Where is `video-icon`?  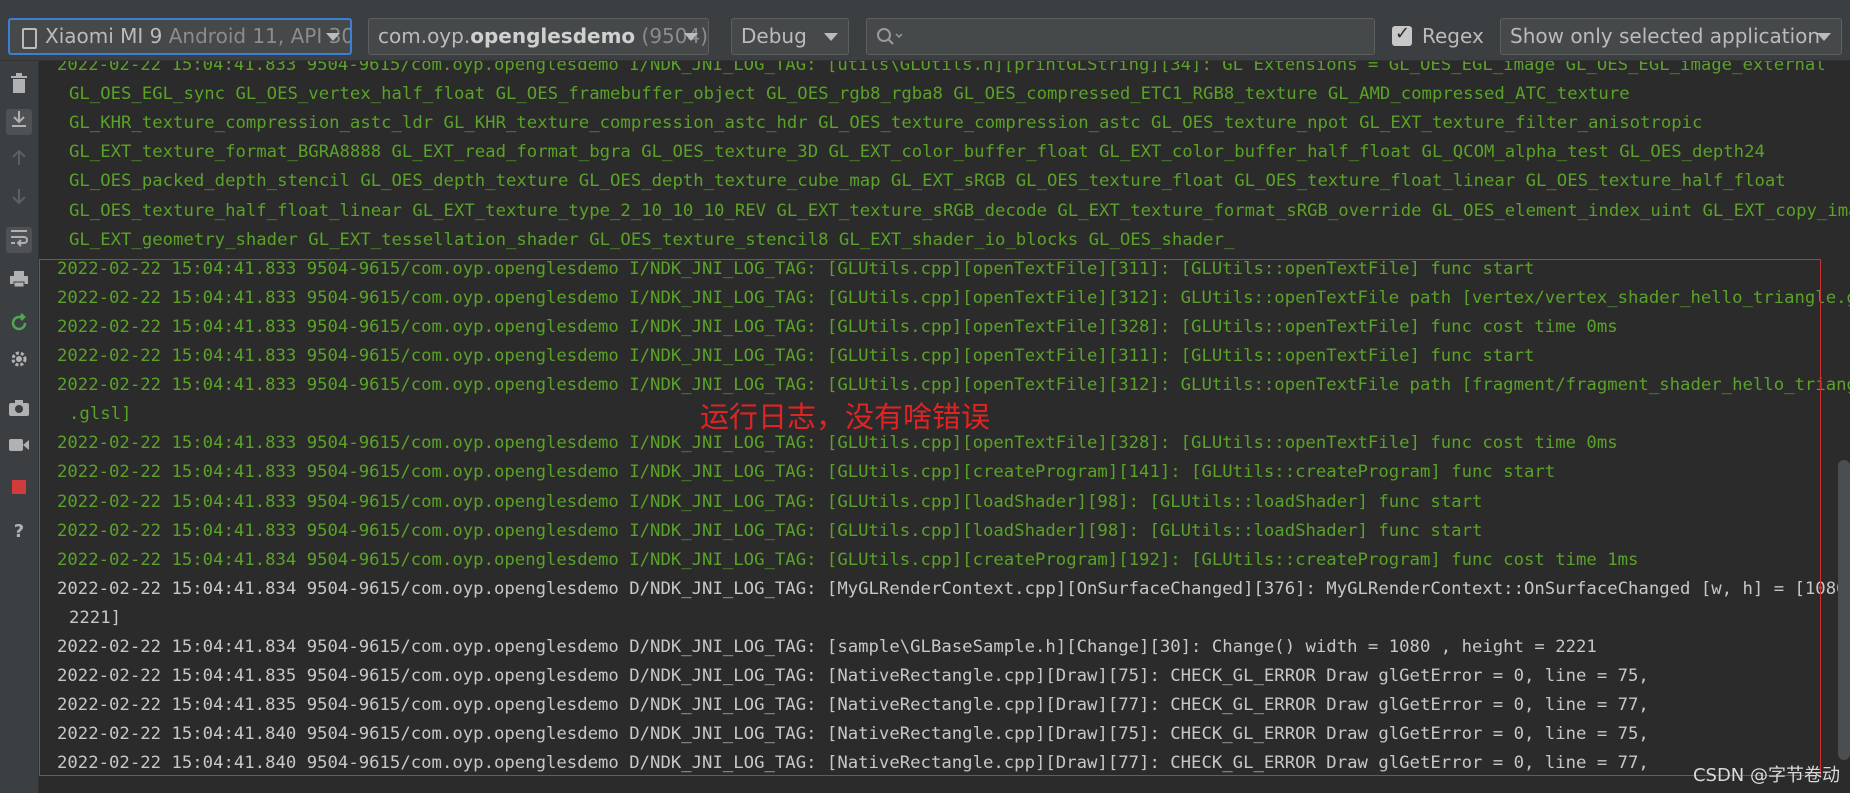 video-icon is located at coordinates (19, 448).